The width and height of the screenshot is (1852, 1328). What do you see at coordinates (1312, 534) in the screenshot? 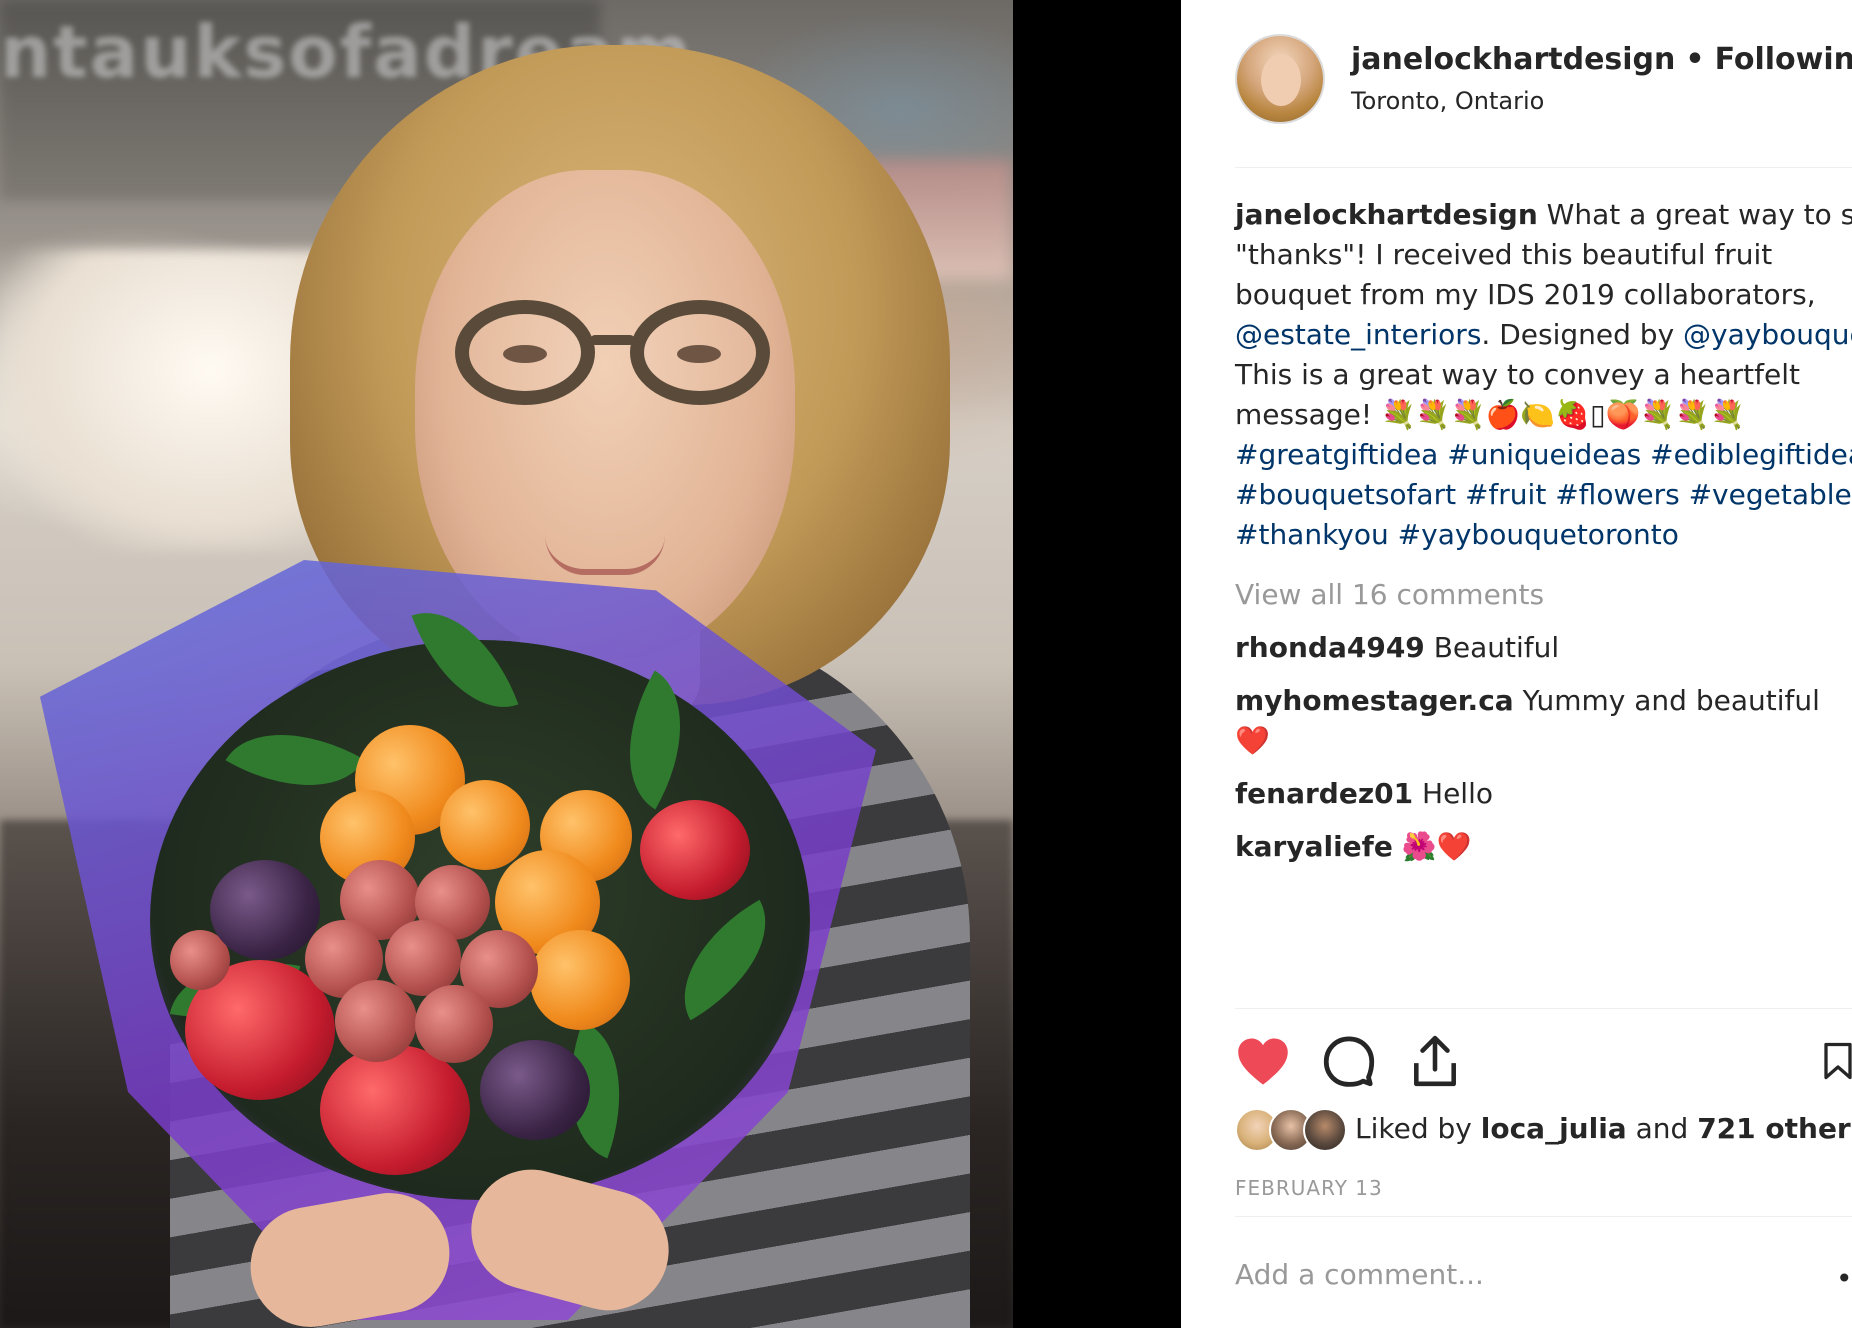
I see `hashtag-thankyou: #thankyou` at bounding box center [1312, 534].